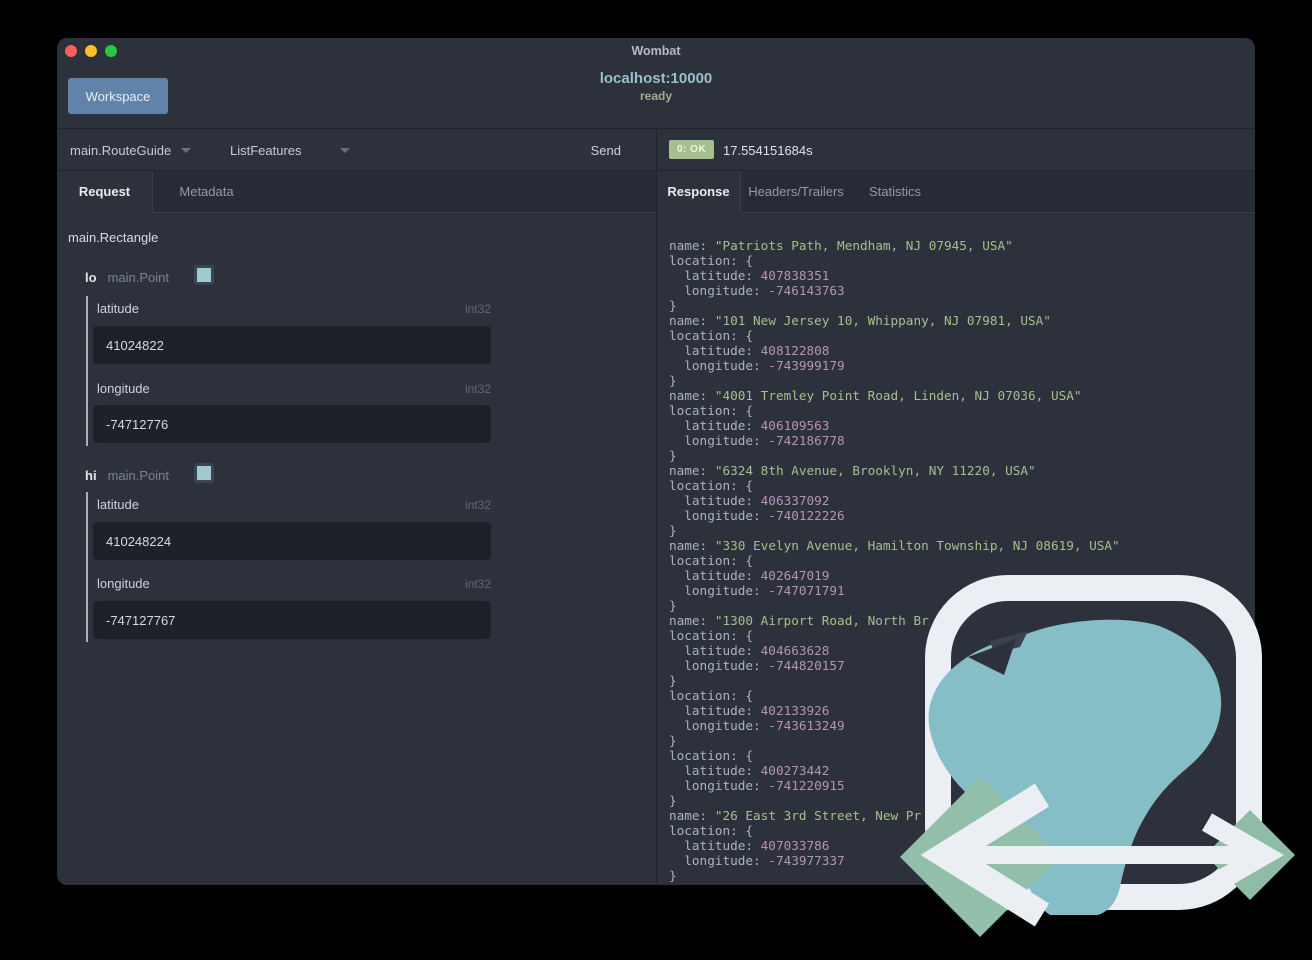  Describe the element at coordinates (91, 277) in the screenshot. I see `field-name: lo` at that location.